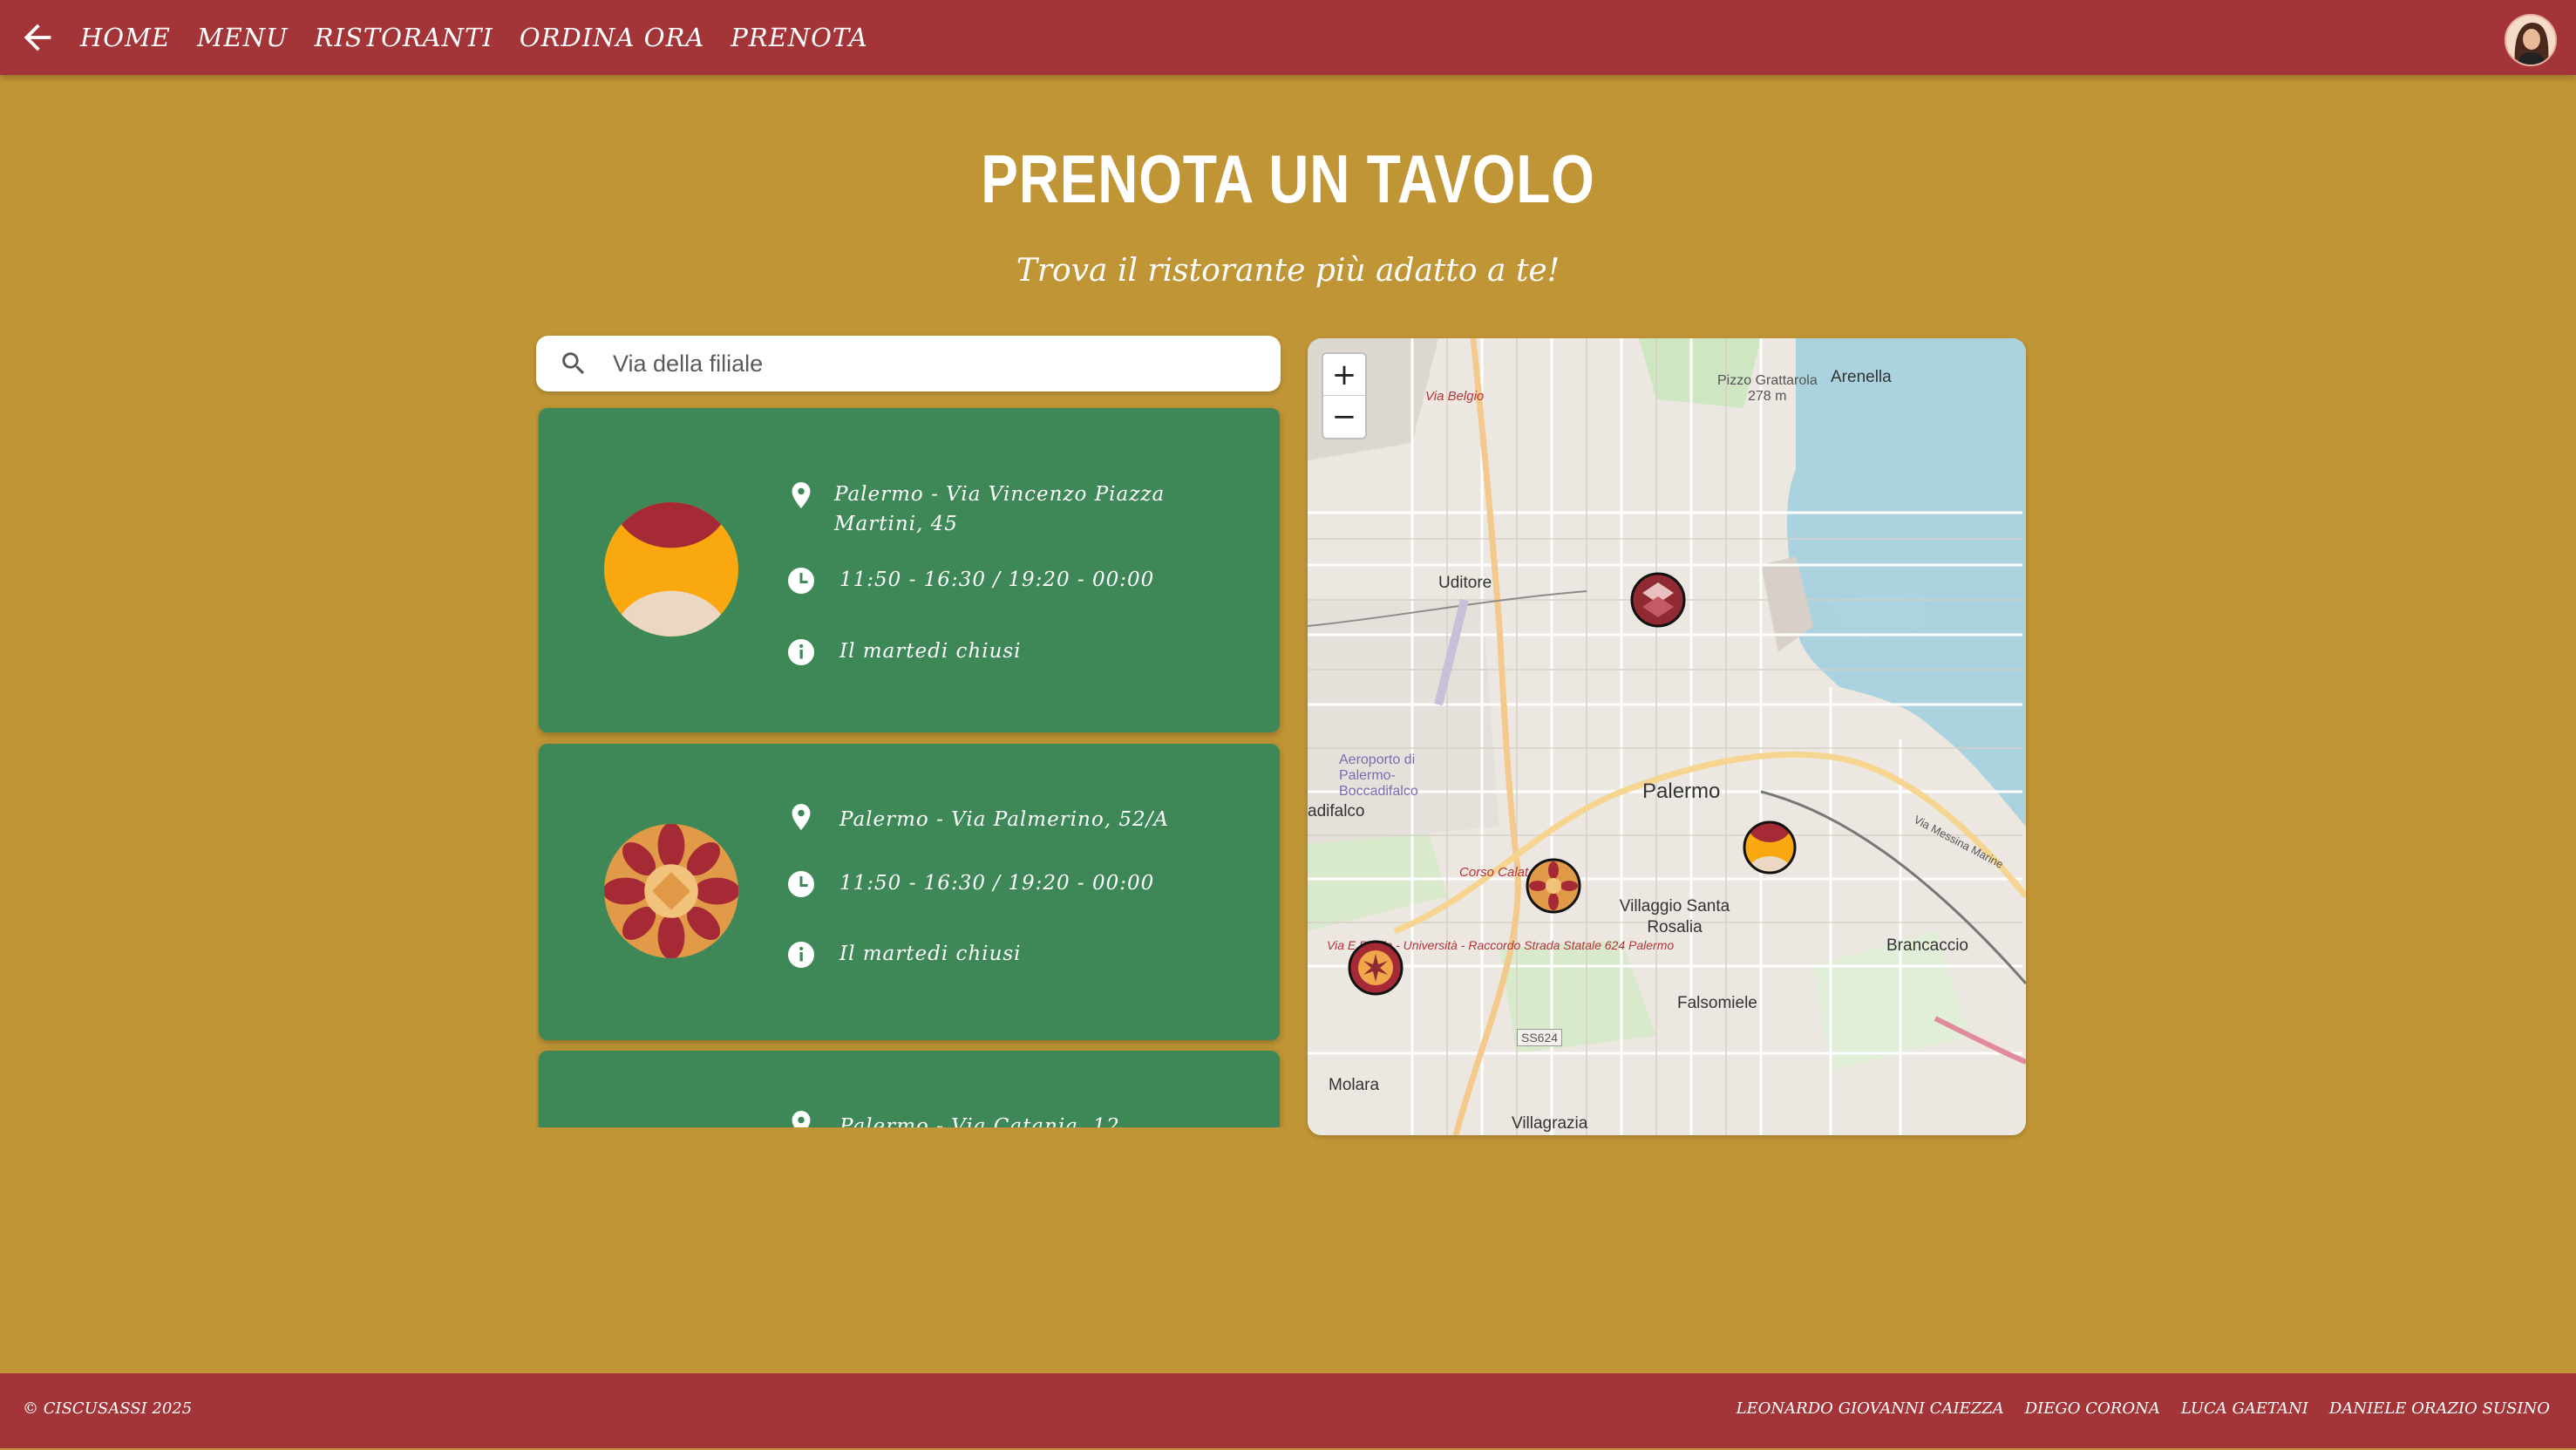 This screenshot has height=1450, width=2576. Describe the element at coordinates (1862, 377) in the screenshot. I see `map-label: Arenella` at that location.